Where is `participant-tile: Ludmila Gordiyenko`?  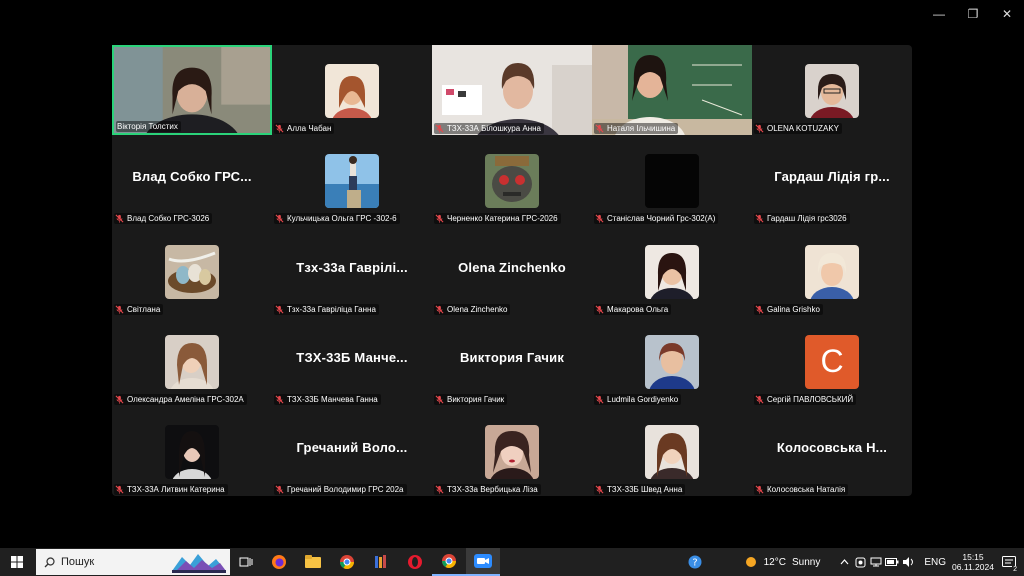 participant-tile: Ludmila Gordiyenko is located at coordinates (672, 361).